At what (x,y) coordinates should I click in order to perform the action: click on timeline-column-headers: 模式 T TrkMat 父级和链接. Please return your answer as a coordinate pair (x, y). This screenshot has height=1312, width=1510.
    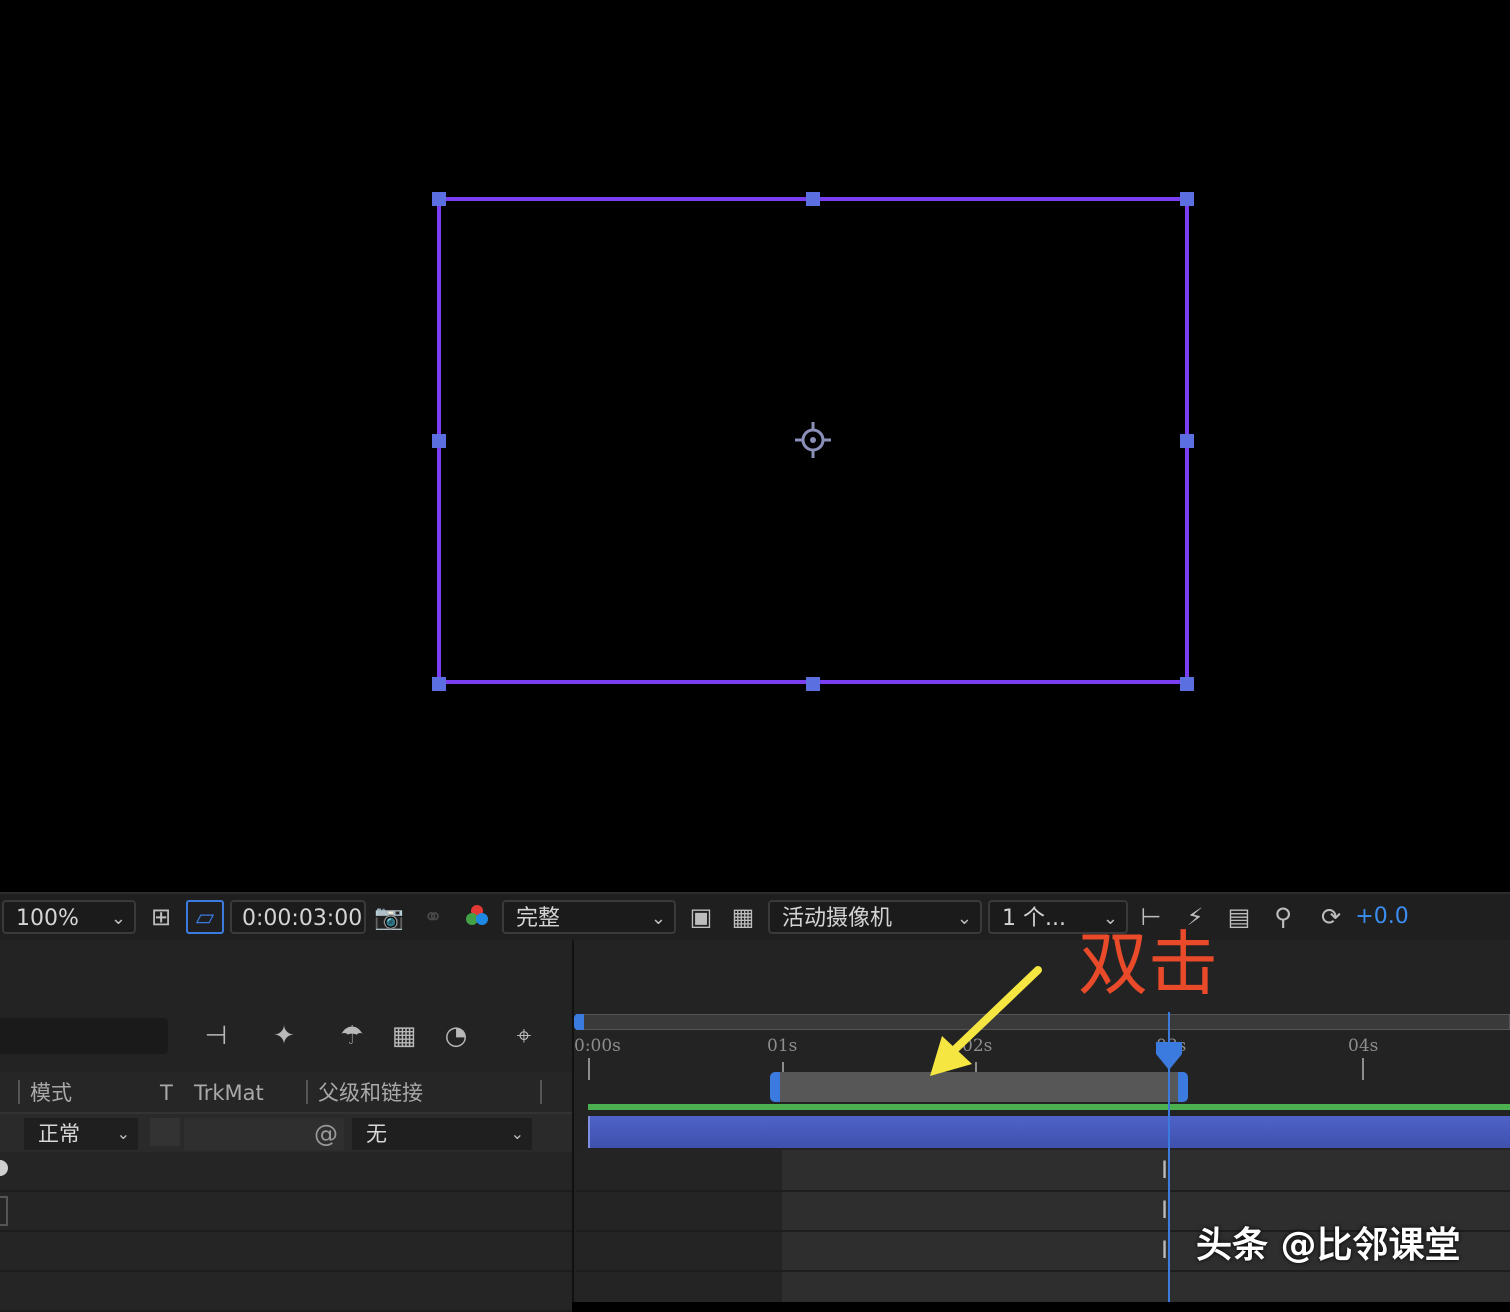
    Looking at the image, I should click on (286, 1093).